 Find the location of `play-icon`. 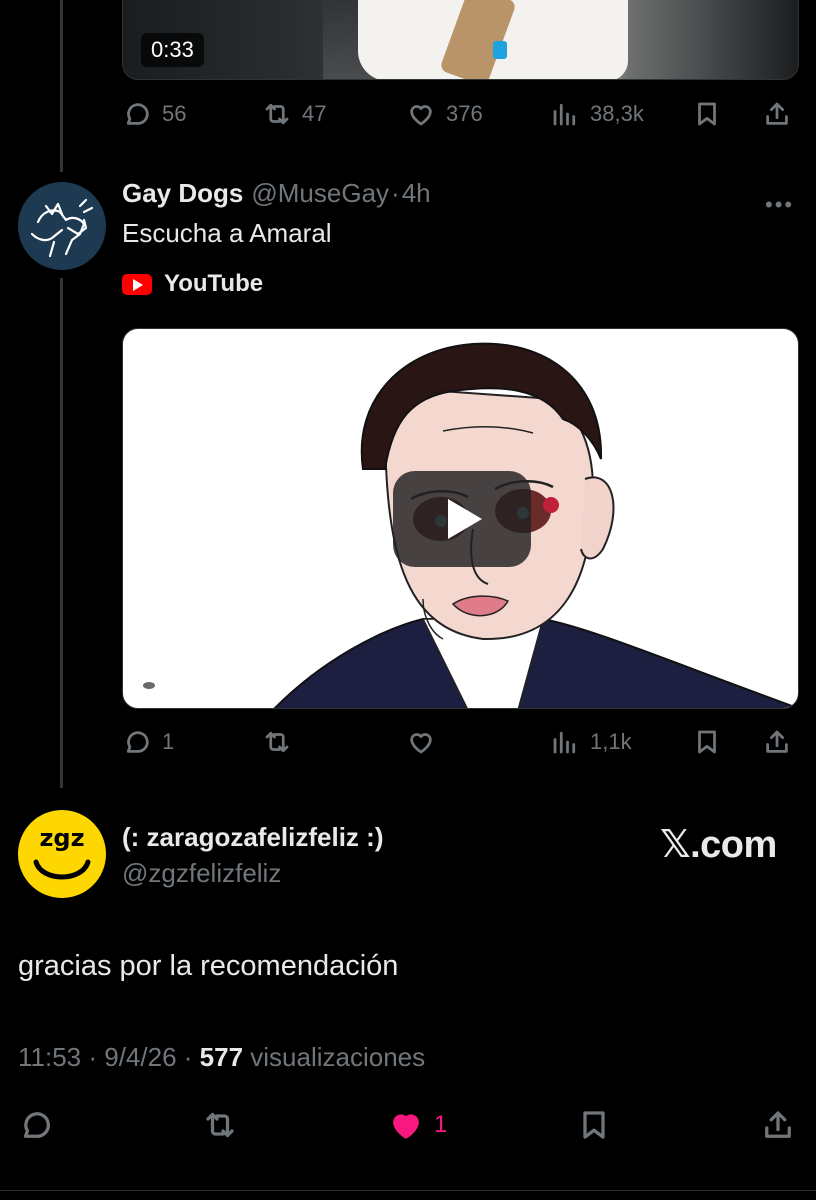

play-icon is located at coordinates (462, 519).